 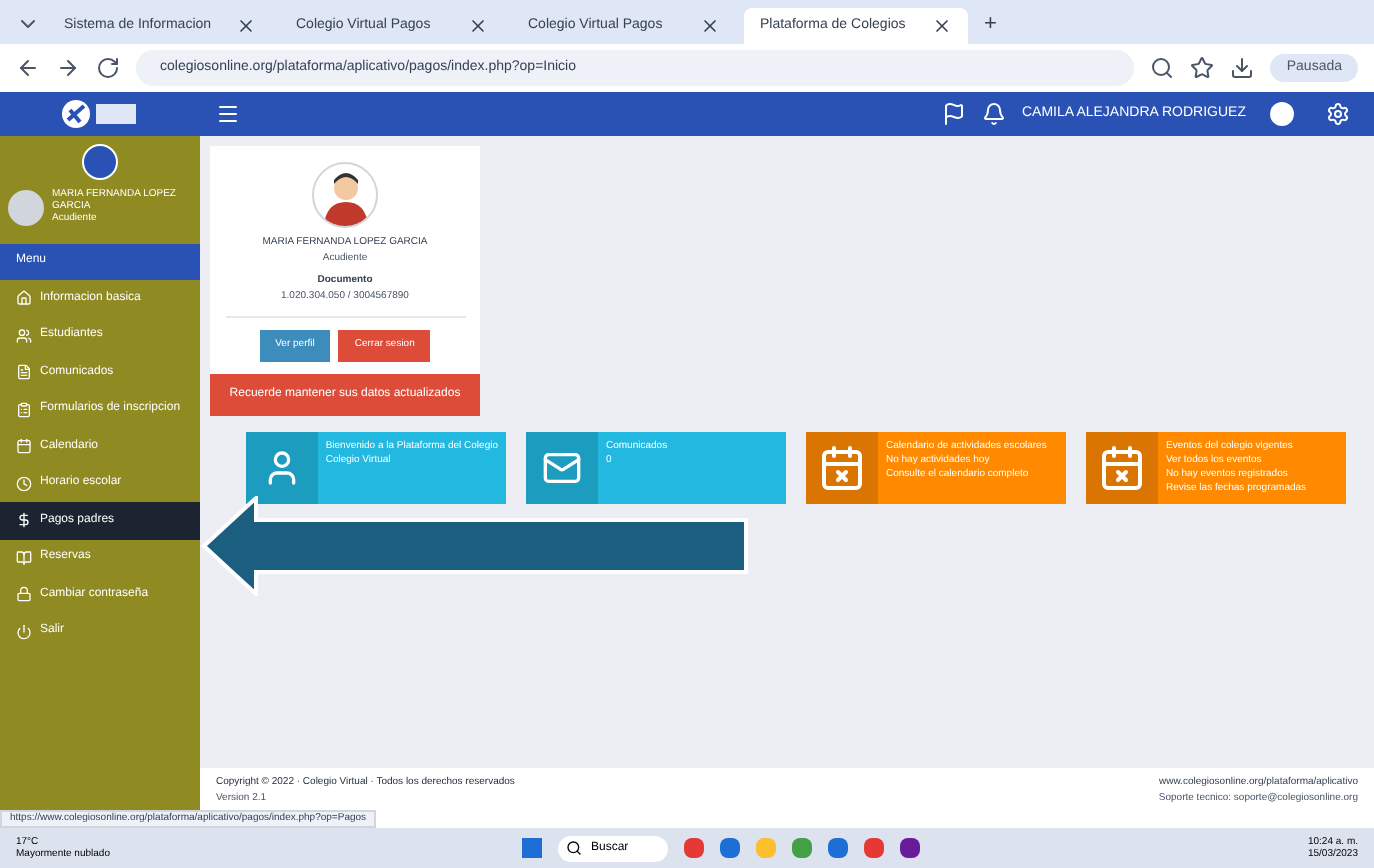 I want to click on settings-icon, so click(x=1338, y=114).